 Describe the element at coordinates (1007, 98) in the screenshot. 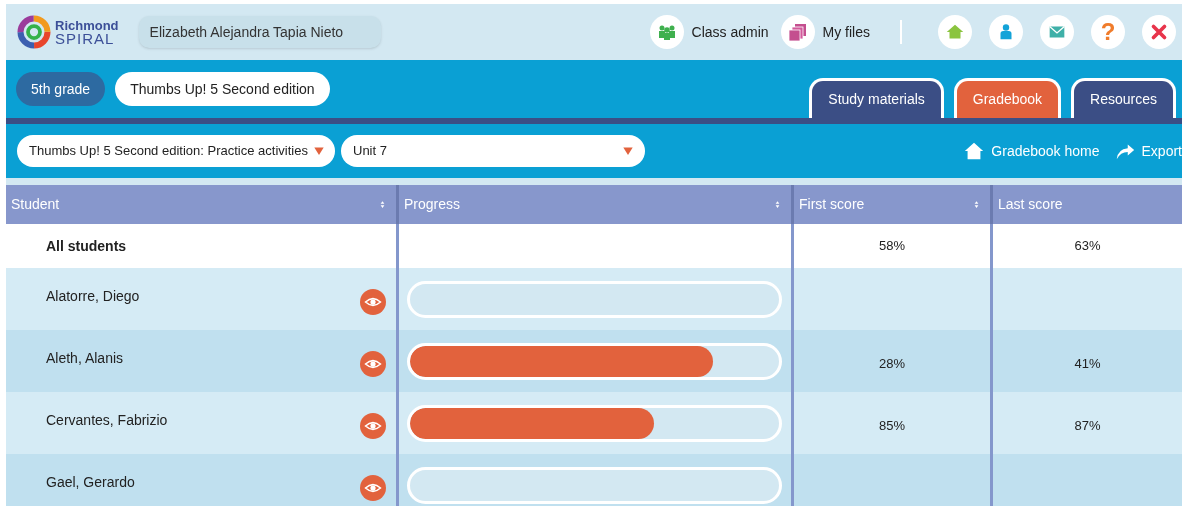

I see `tab: Gradebook` at that location.